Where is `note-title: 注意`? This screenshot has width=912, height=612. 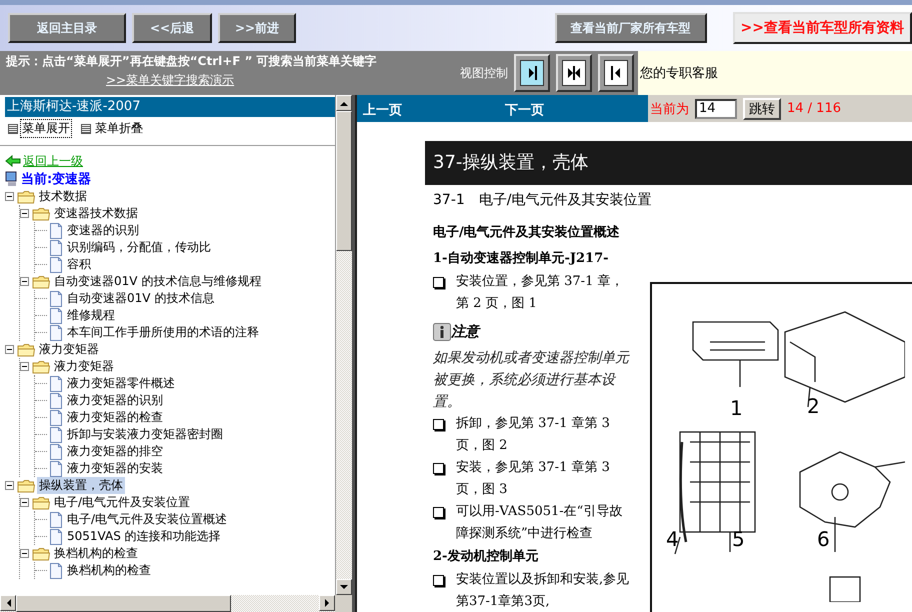 note-title: 注意 is located at coordinates (465, 332).